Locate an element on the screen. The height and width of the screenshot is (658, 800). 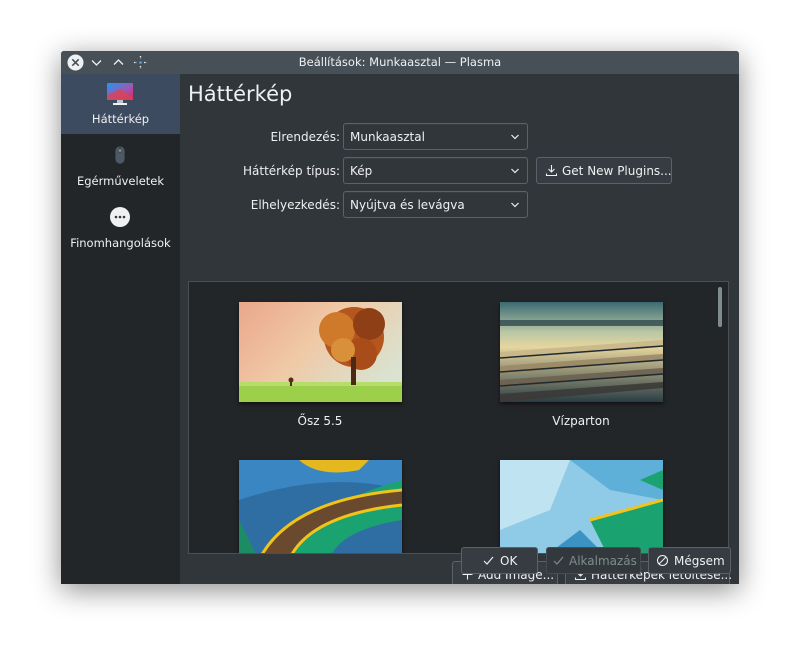
layout-label: Elrendezés: is located at coordinates (305, 137).